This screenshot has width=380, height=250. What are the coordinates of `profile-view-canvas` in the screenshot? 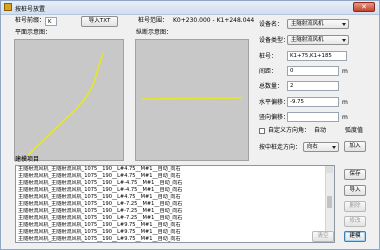 It's located at (192, 100).